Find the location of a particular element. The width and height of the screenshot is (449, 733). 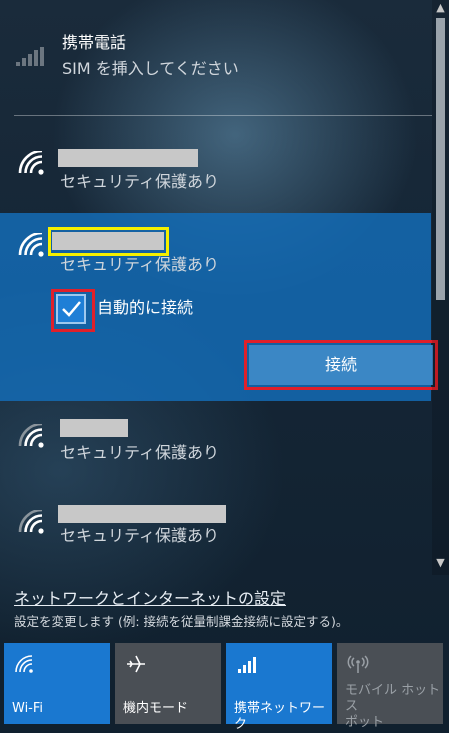

network-settings-description: 設定を変更します (例: 接続を従量制課金接続に設定する)。 is located at coordinates (181, 621).